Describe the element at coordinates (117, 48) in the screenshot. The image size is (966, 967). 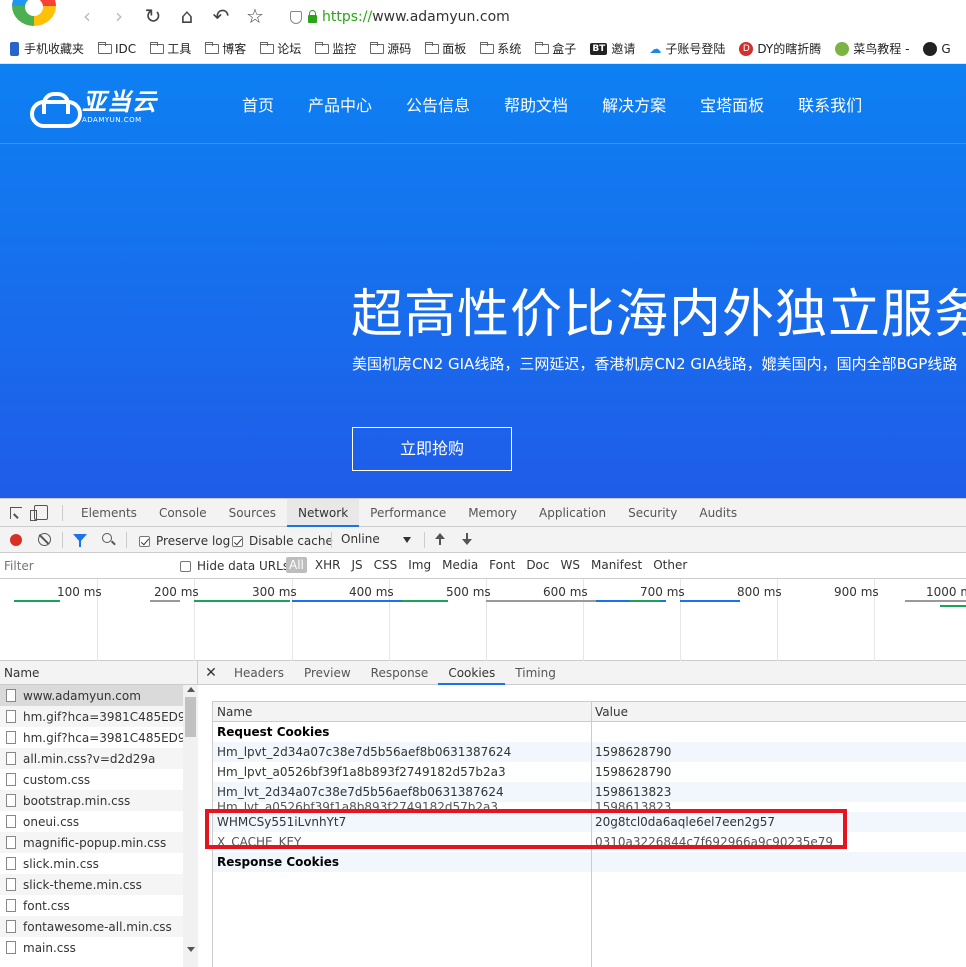
I see `bookmark-folder: IDC` at that location.